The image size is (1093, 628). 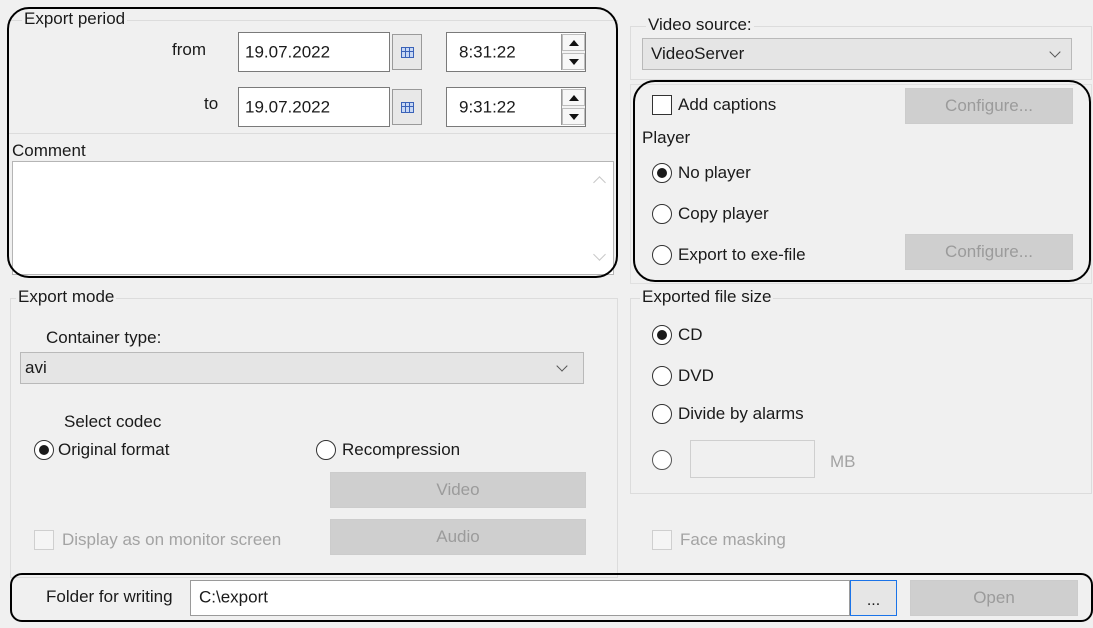 I want to click on select-codec-label: Select codec, so click(x=113, y=421).